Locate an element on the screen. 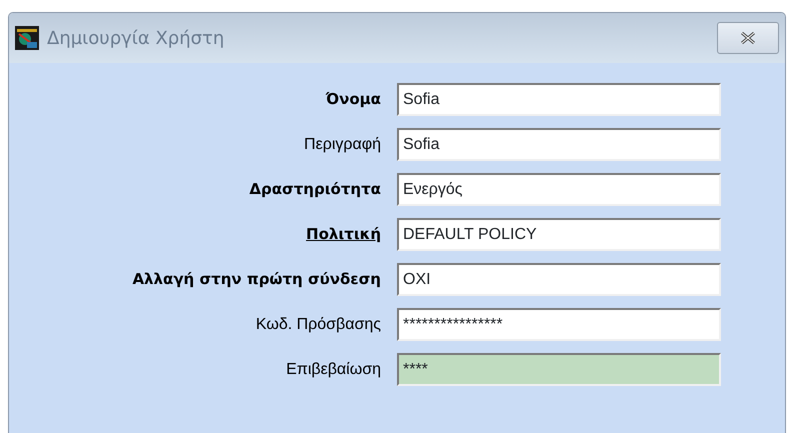 The height and width of the screenshot is (433, 792). field-label: Αλλαγή στην πρώτη σύνδεση is located at coordinates (256, 279).